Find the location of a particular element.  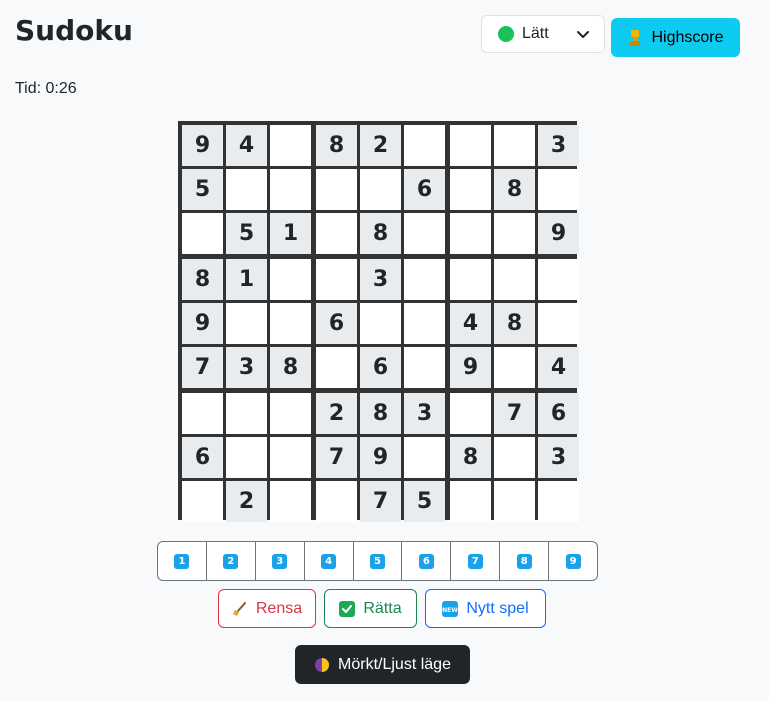

number-button-1: 1 is located at coordinates (182, 561).